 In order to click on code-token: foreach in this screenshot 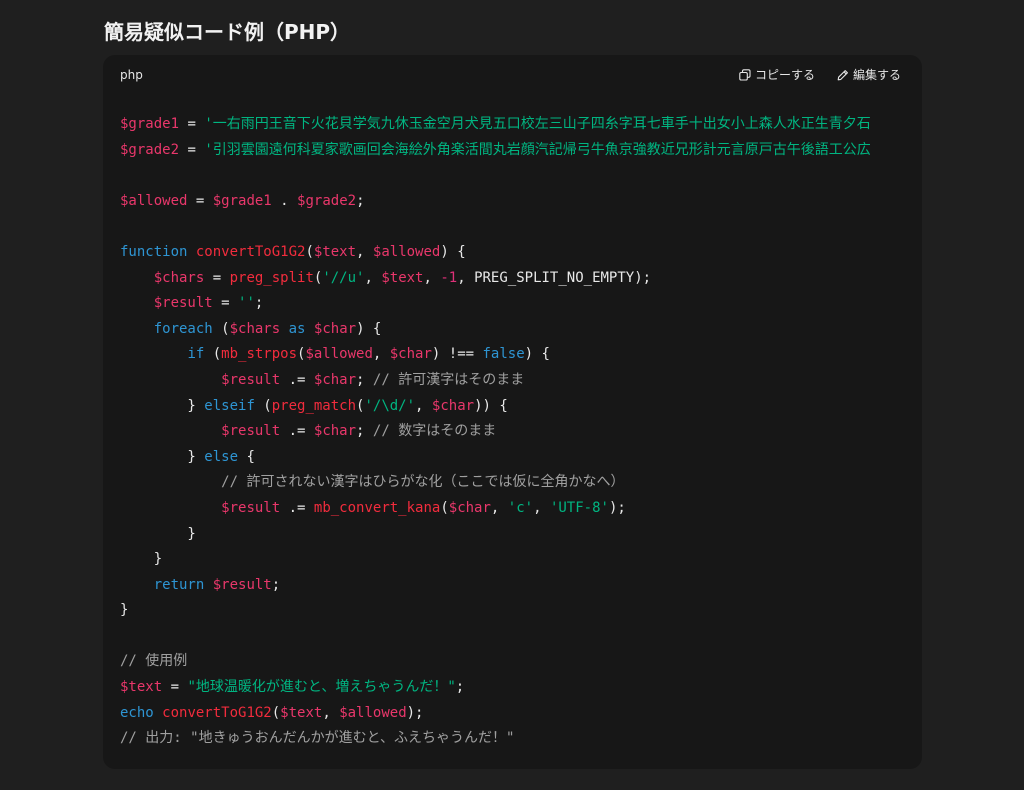, I will do `click(183, 328)`.